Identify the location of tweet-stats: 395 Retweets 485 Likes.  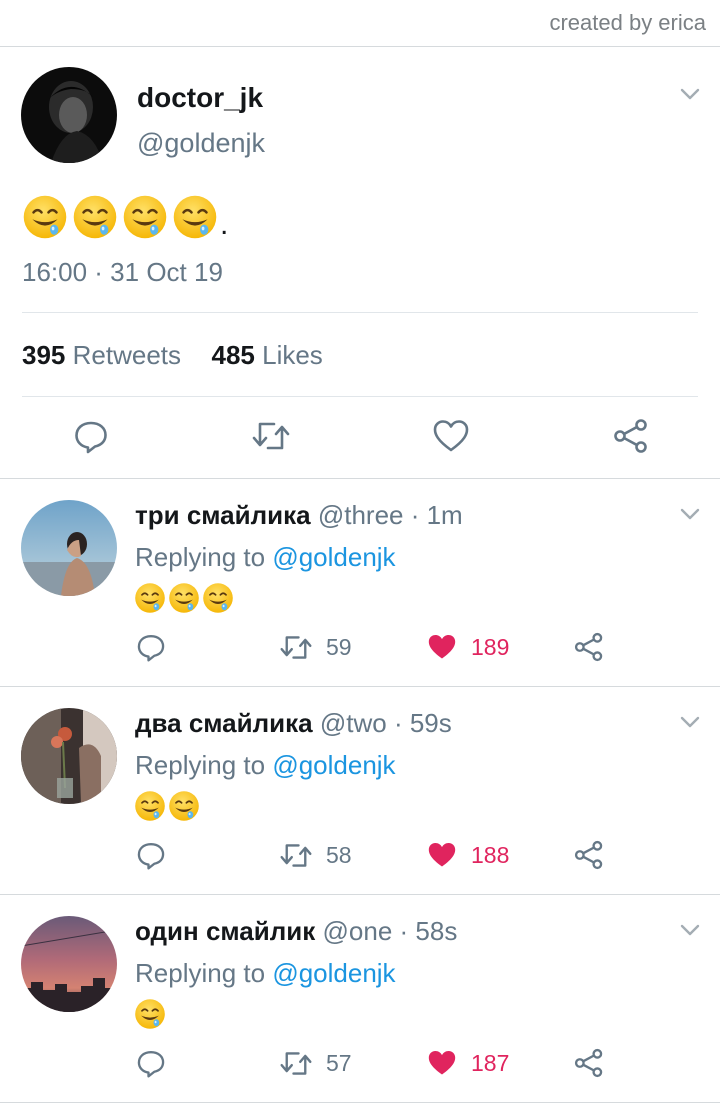
(172, 355).